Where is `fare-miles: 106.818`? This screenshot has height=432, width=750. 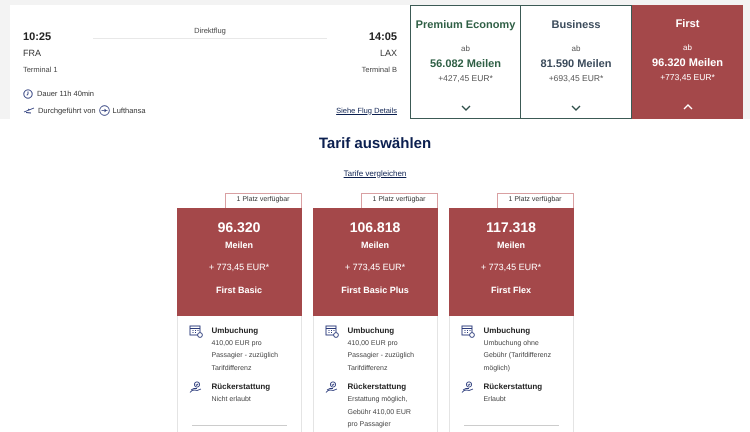 fare-miles: 106.818 is located at coordinates (375, 227).